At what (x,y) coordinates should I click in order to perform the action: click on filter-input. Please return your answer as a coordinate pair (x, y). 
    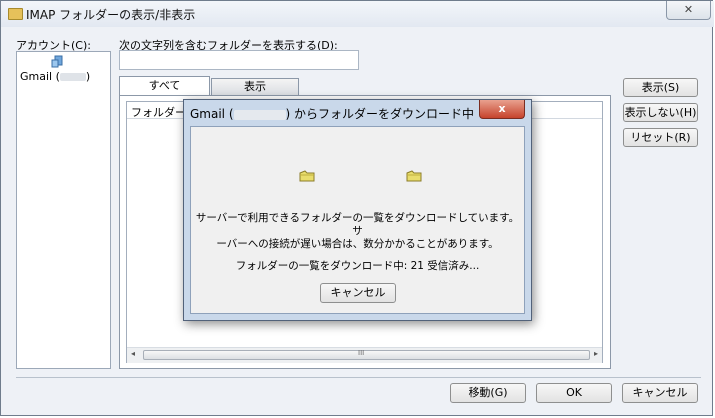
    Looking at the image, I should click on (239, 60).